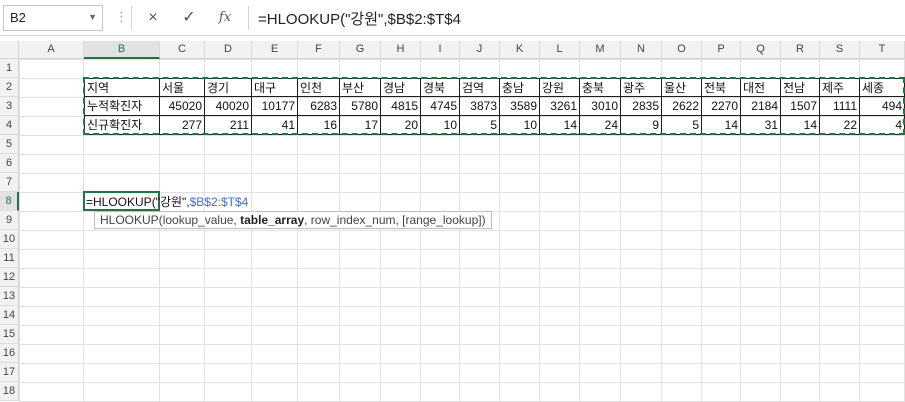 The height and width of the screenshot is (402, 905). What do you see at coordinates (167, 201) in the screenshot?
I see `active-cell-edit: =HLOOKUP("강원",$B$2:$T$4` at bounding box center [167, 201].